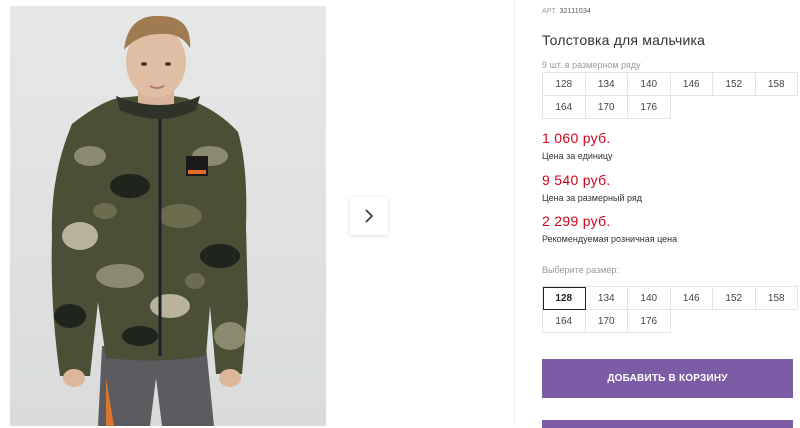 This screenshot has height=428, width=800. I want to click on article-label: АРТ., so click(550, 11).